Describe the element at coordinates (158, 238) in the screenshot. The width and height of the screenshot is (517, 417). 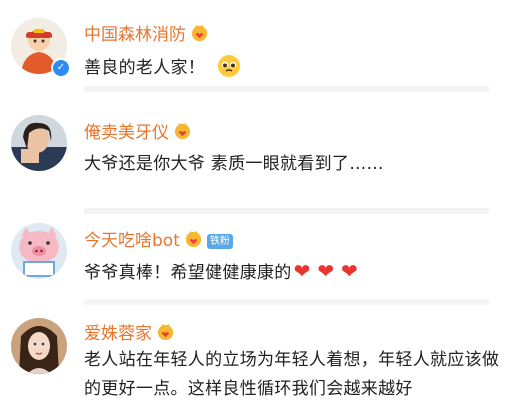
I see `comment-username: 今天吃啥bot 铁粉` at that location.